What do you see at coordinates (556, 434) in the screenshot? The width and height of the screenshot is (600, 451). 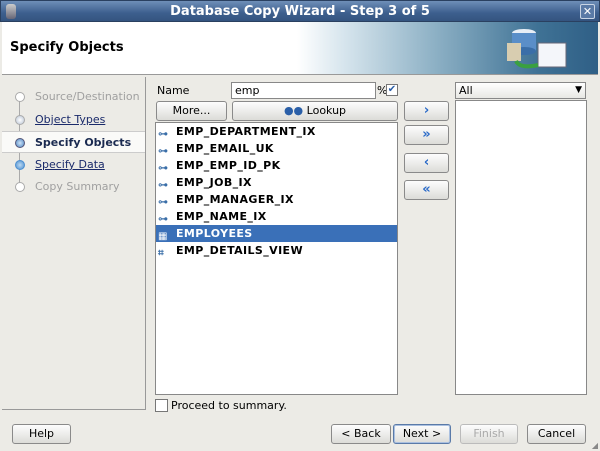 I see `cancel-button: Cancel` at bounding box center [556, 434].